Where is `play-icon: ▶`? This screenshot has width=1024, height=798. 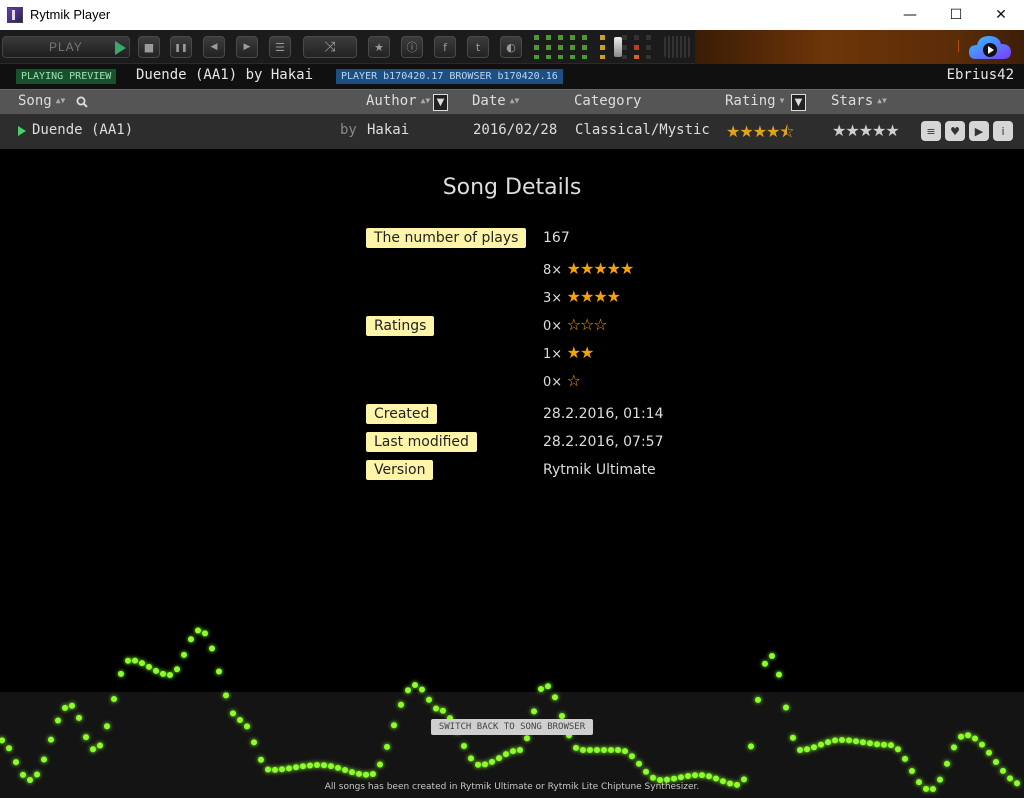 play-icon: ▶ is located at coordinates (979, 131).